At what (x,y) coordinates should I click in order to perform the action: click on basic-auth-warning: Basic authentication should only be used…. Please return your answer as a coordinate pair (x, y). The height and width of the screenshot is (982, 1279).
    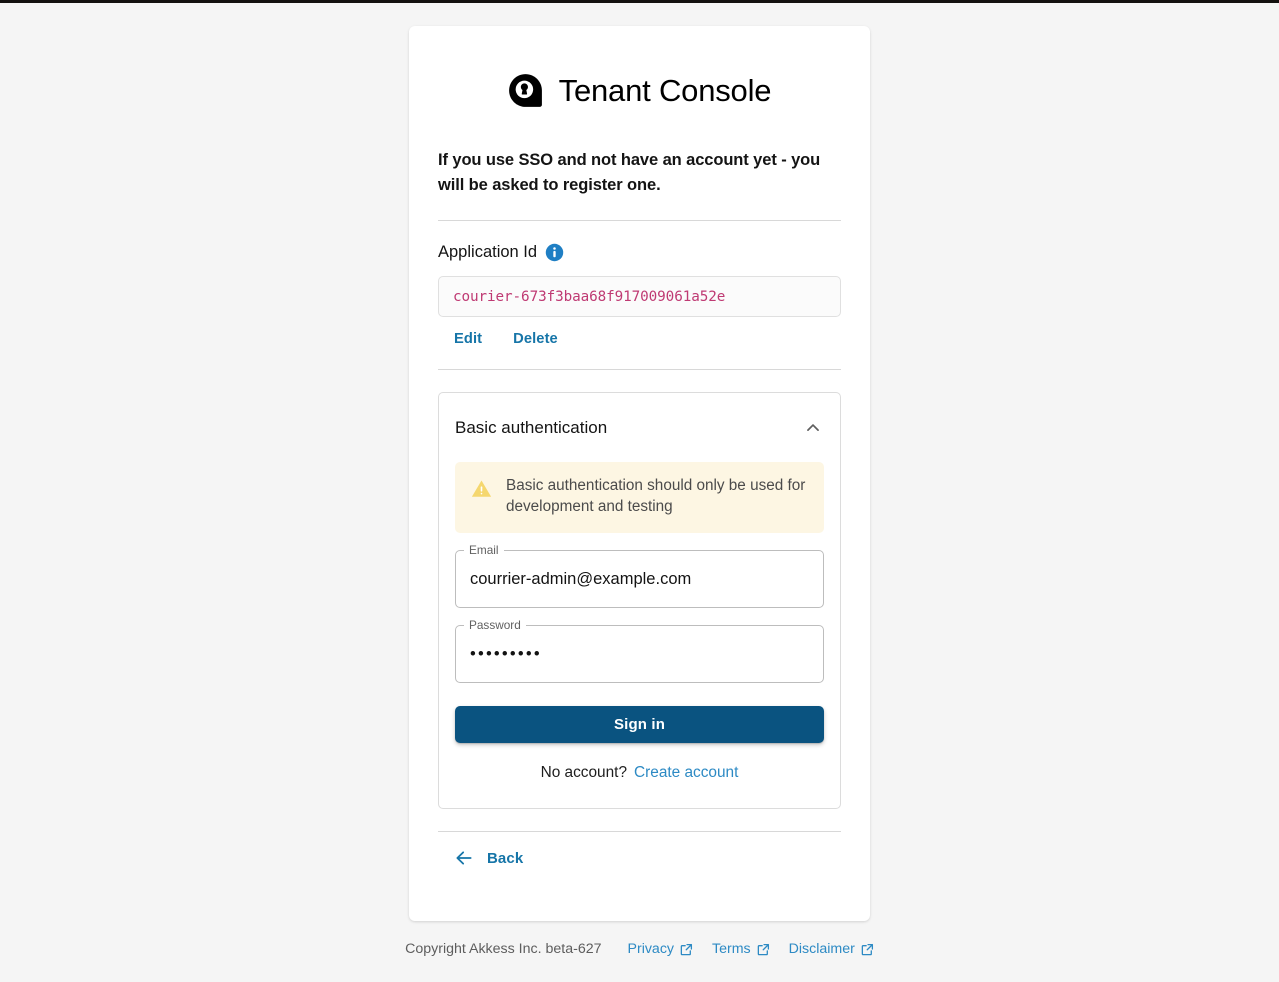
    Looking at the image, I should click on (639, 498).